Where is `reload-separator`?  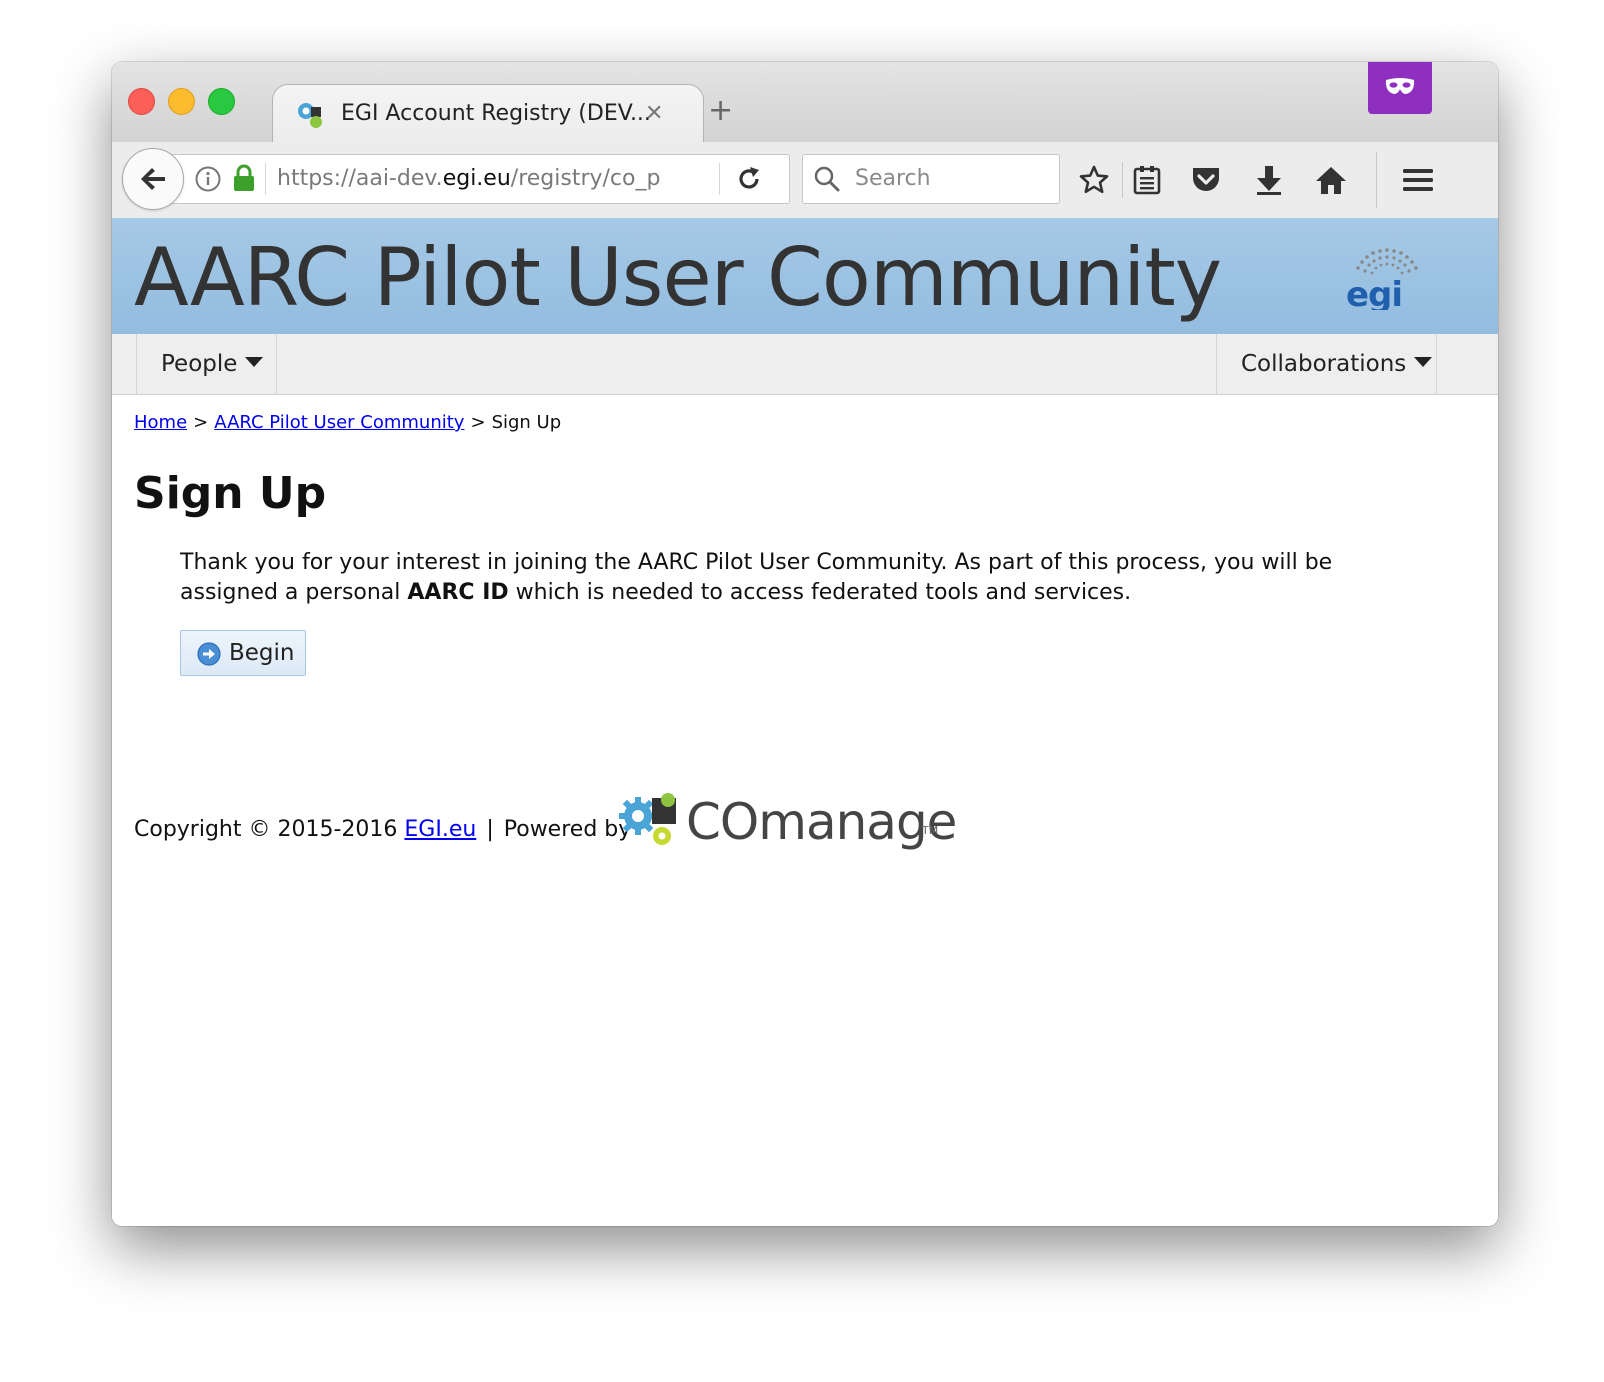
reload-separator is located at coordinates (719, 179).